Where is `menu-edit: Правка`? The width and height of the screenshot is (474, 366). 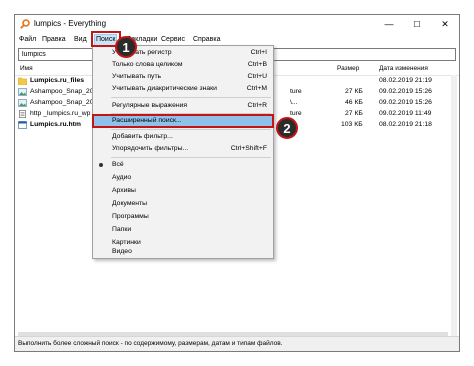 menu-edit: Правка is located at coordinates (54, 39).